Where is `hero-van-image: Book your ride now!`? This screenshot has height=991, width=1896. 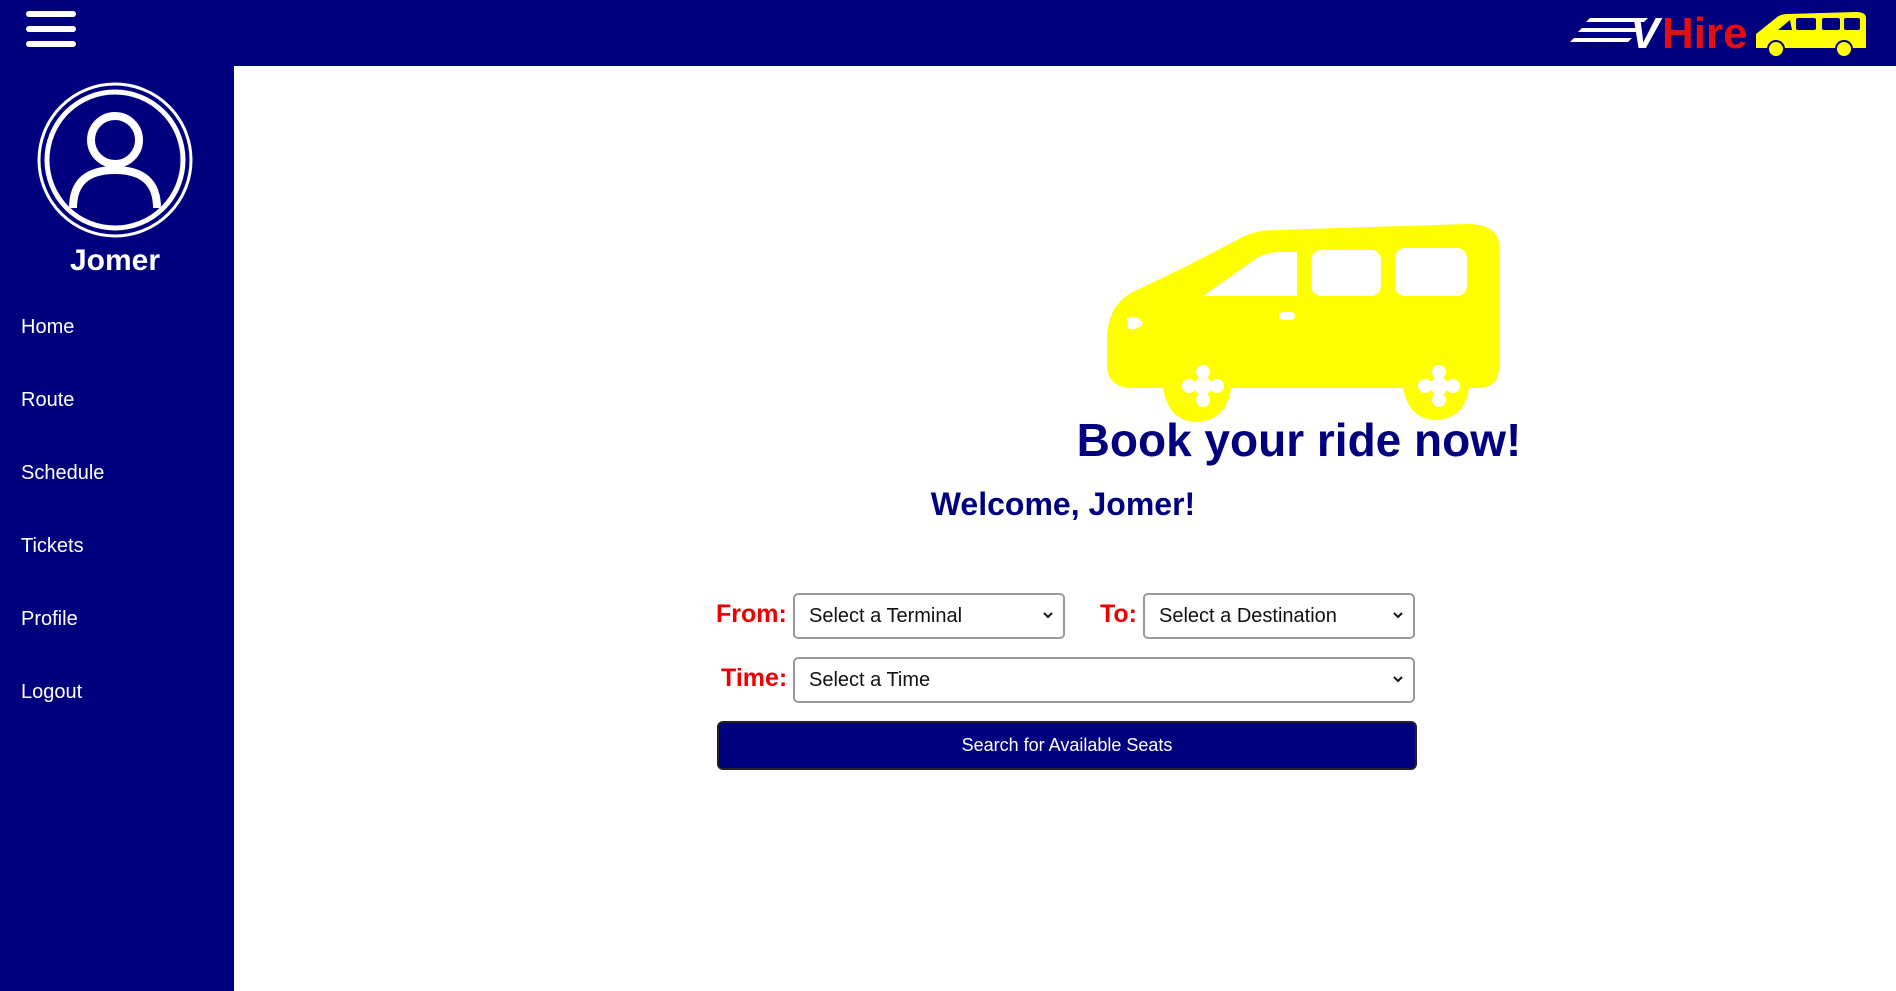 hero-van-image: Book your ride now! is located at coordinates (1297, 345).